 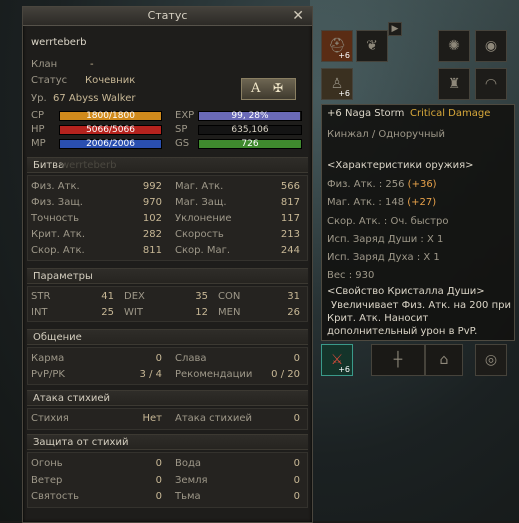 I want to click on battle-header-label: Битва, so click(x=49, y=165).